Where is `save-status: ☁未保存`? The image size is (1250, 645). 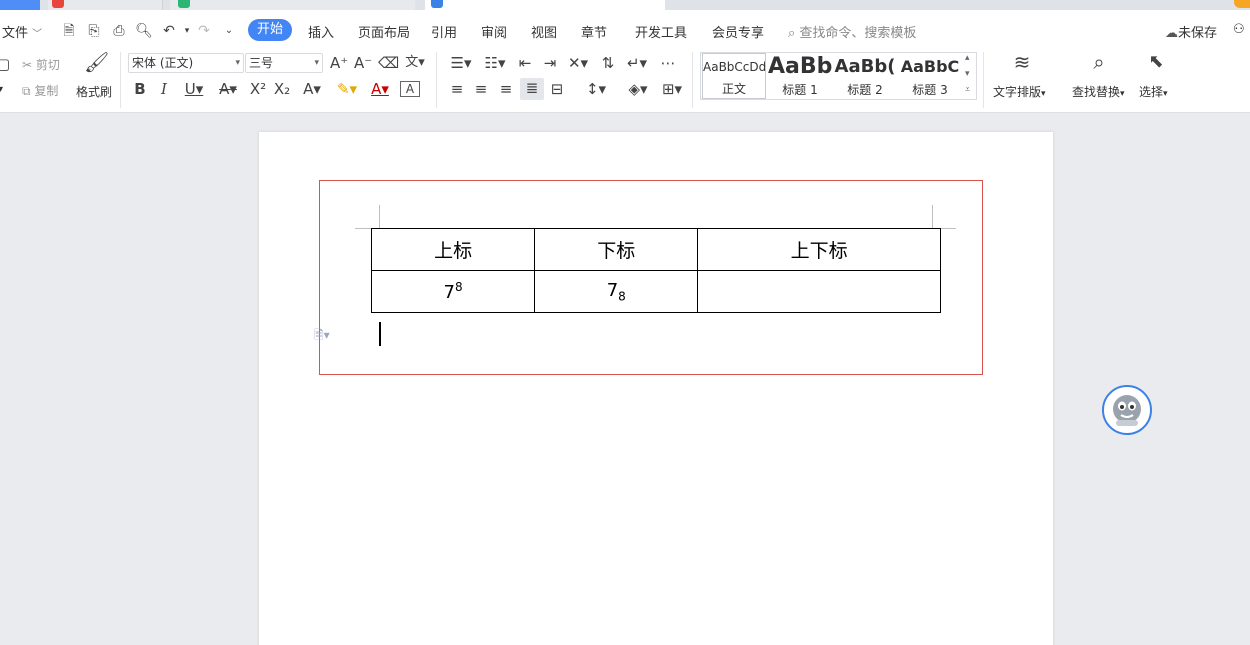 save-status: ☁未保存 is located at coordinates (1191, 31).